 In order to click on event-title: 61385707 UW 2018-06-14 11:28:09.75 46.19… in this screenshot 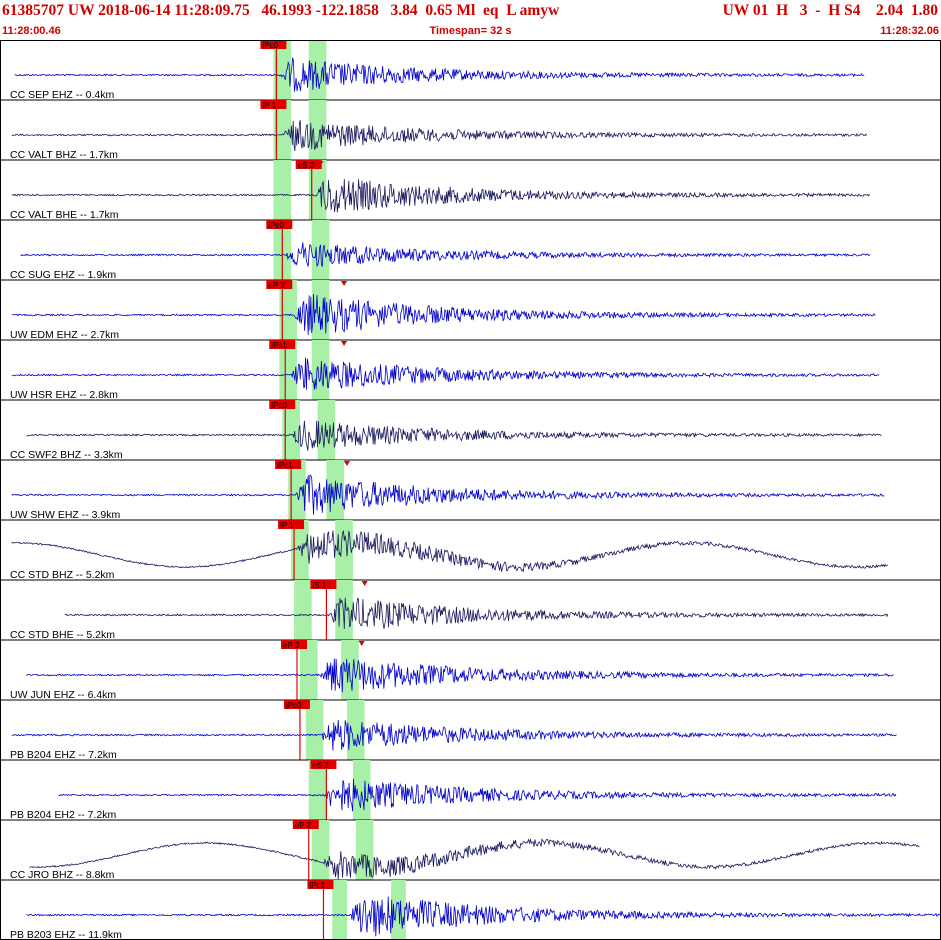, I will do `click(281, 10)`.